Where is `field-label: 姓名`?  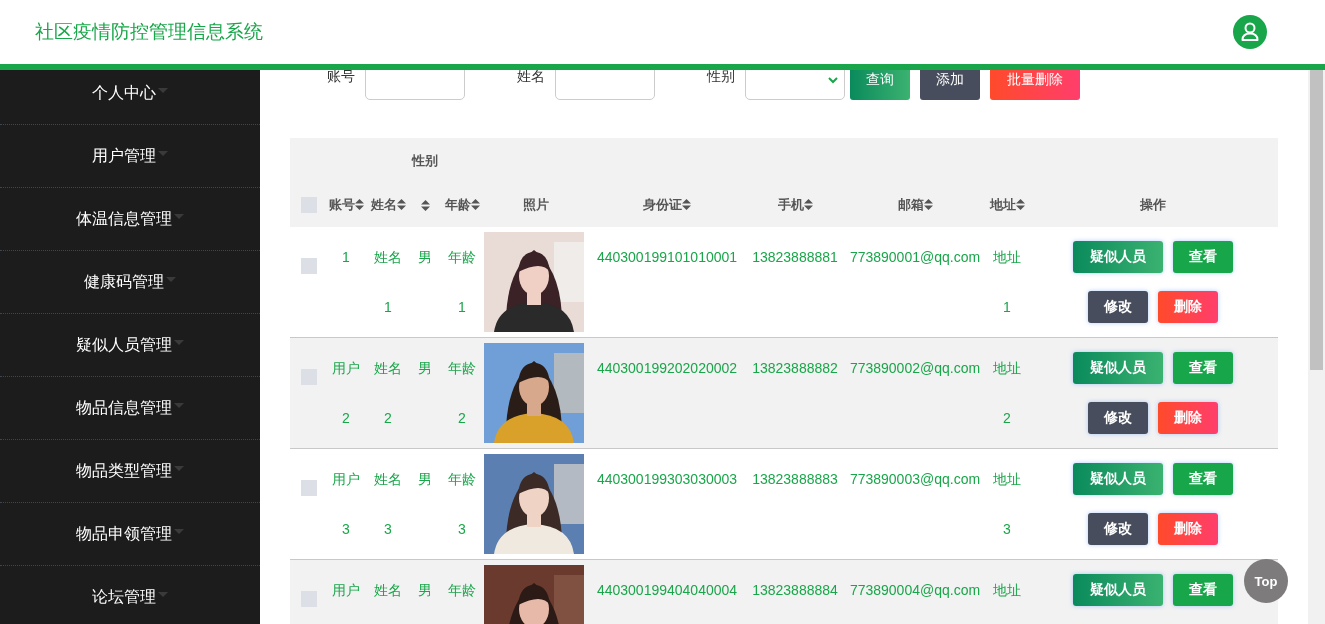 field-label: 姓名 is located at coordinates (531, 78).